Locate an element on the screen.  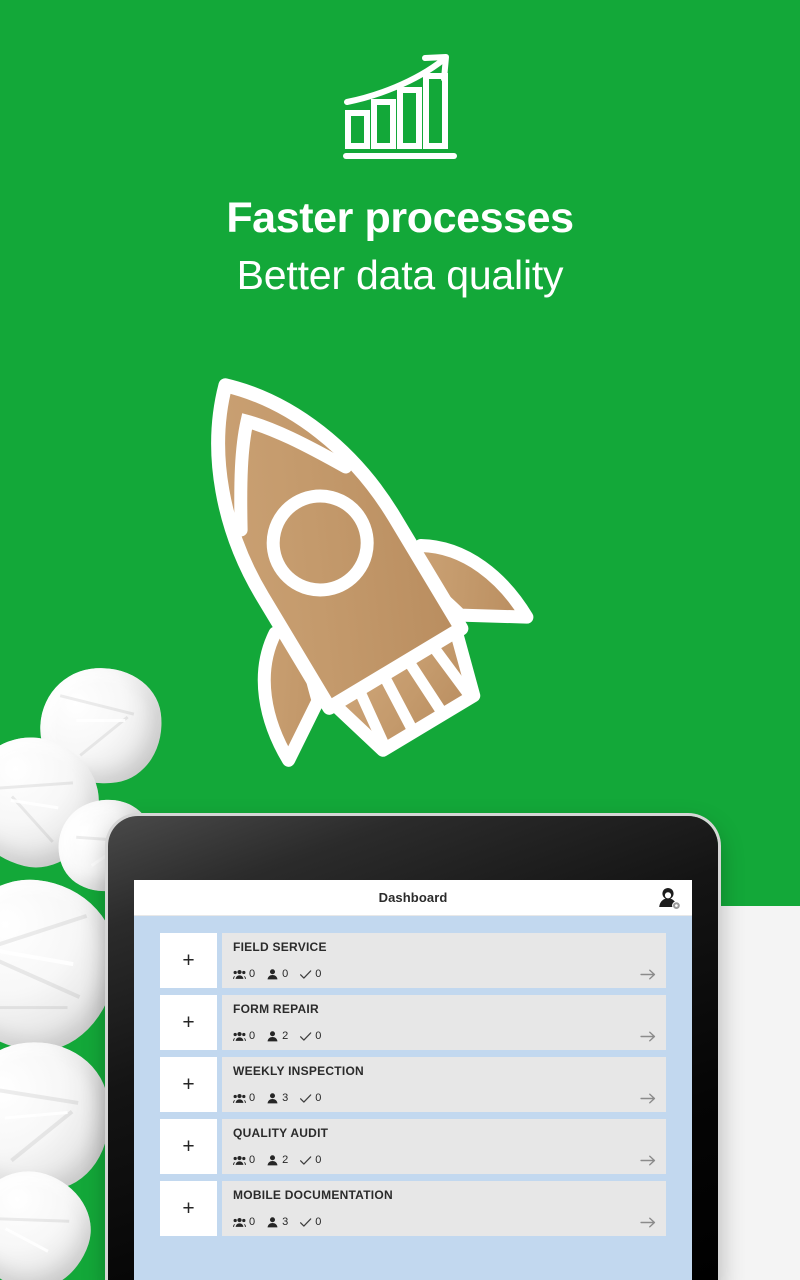
card-title: MOBILE DOCUMENTATION is located at coordinates (313, 1195).